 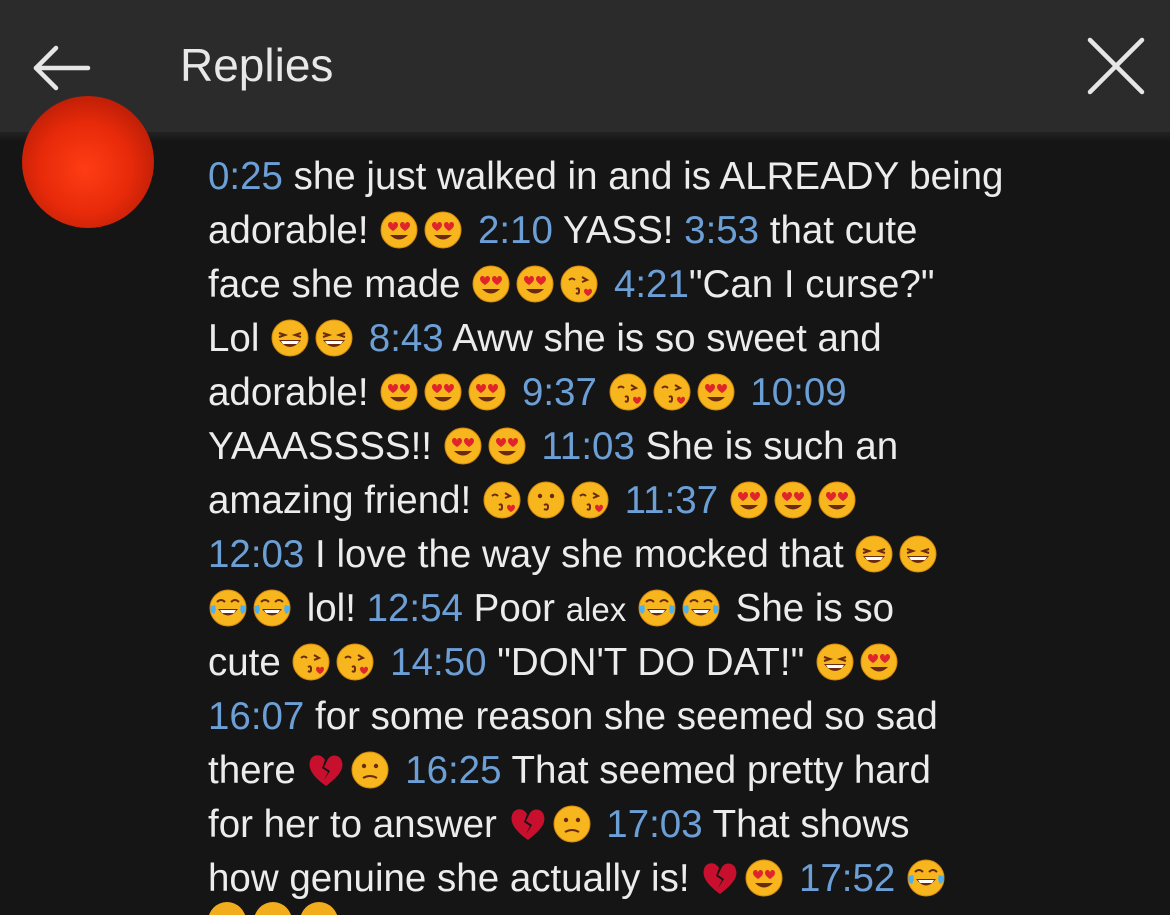 I want to click on page-title: Replies, so click(x=257, y=65).